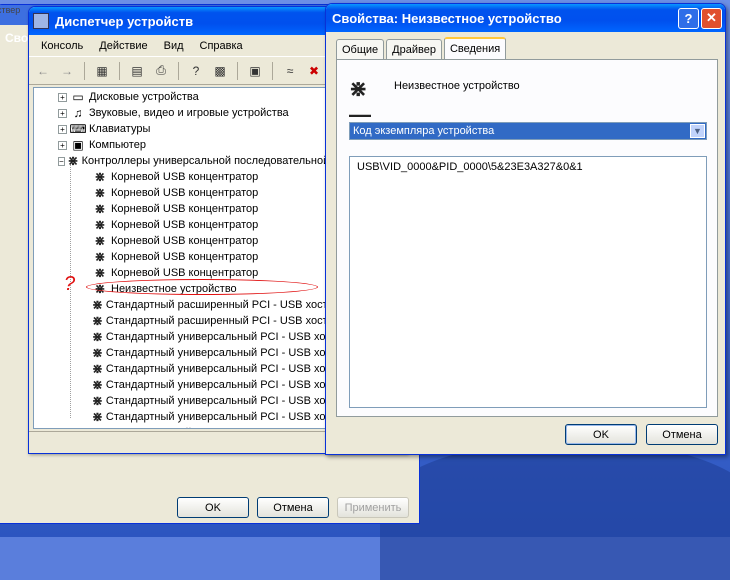 Image resolution: width=730 pixels, height=580 pixels. What do you see at coordinates (711, 18) in the screenshot?
I see `close-button: ✕` at bounding box center [711, 18].